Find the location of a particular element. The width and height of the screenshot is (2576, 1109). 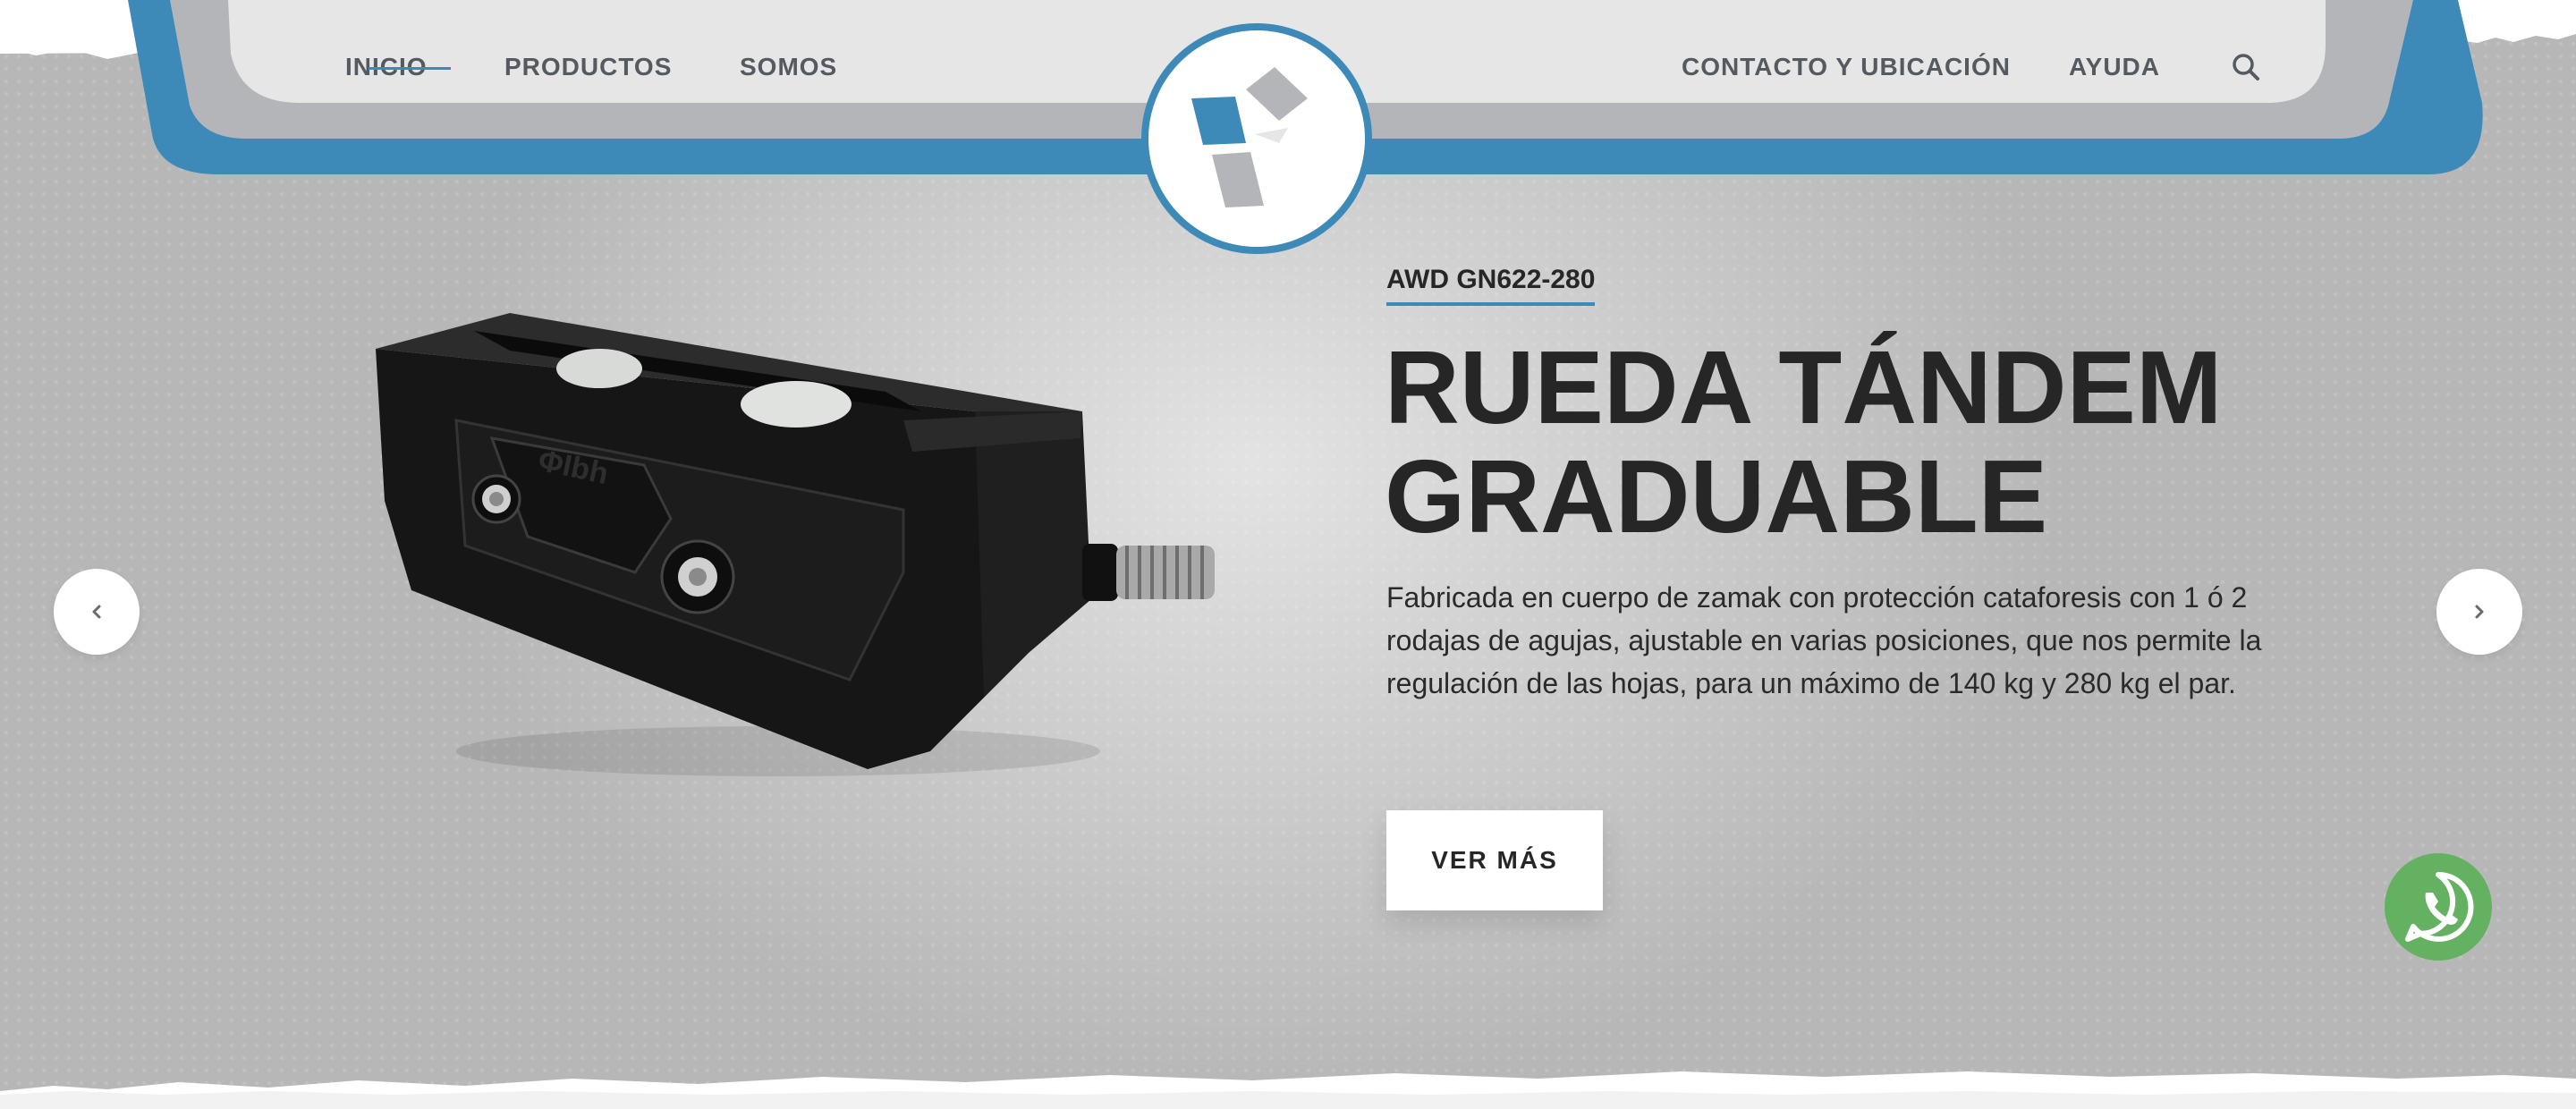

slide-title-line-2: GRADUABLE is located at coordinates (1716, 496).